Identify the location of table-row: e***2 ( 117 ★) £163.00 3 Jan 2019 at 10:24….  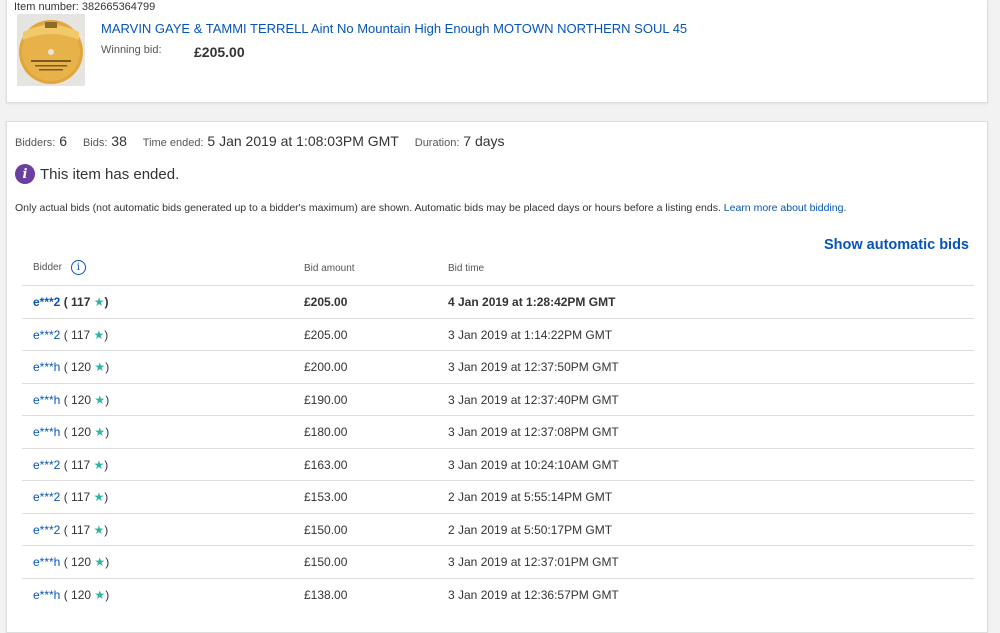
(498, 464).